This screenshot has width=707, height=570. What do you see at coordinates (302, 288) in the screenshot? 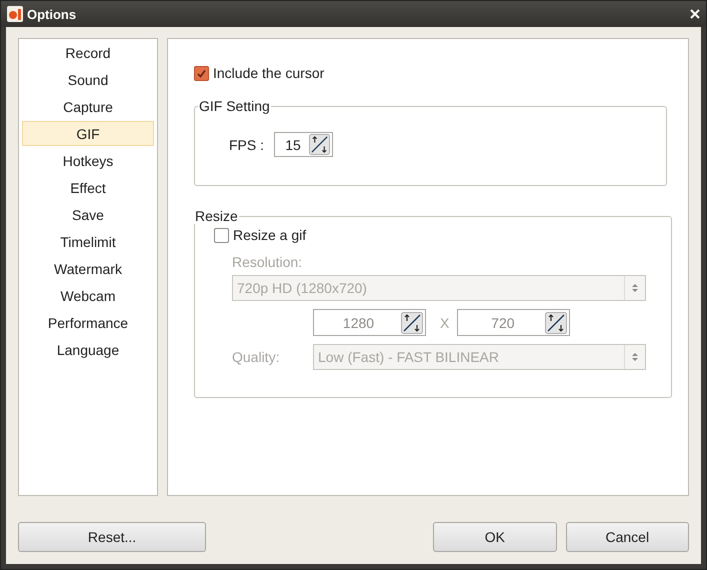
I see `dropdown-value: 720p HD (1280x720)` at bounding box center [302, 288].